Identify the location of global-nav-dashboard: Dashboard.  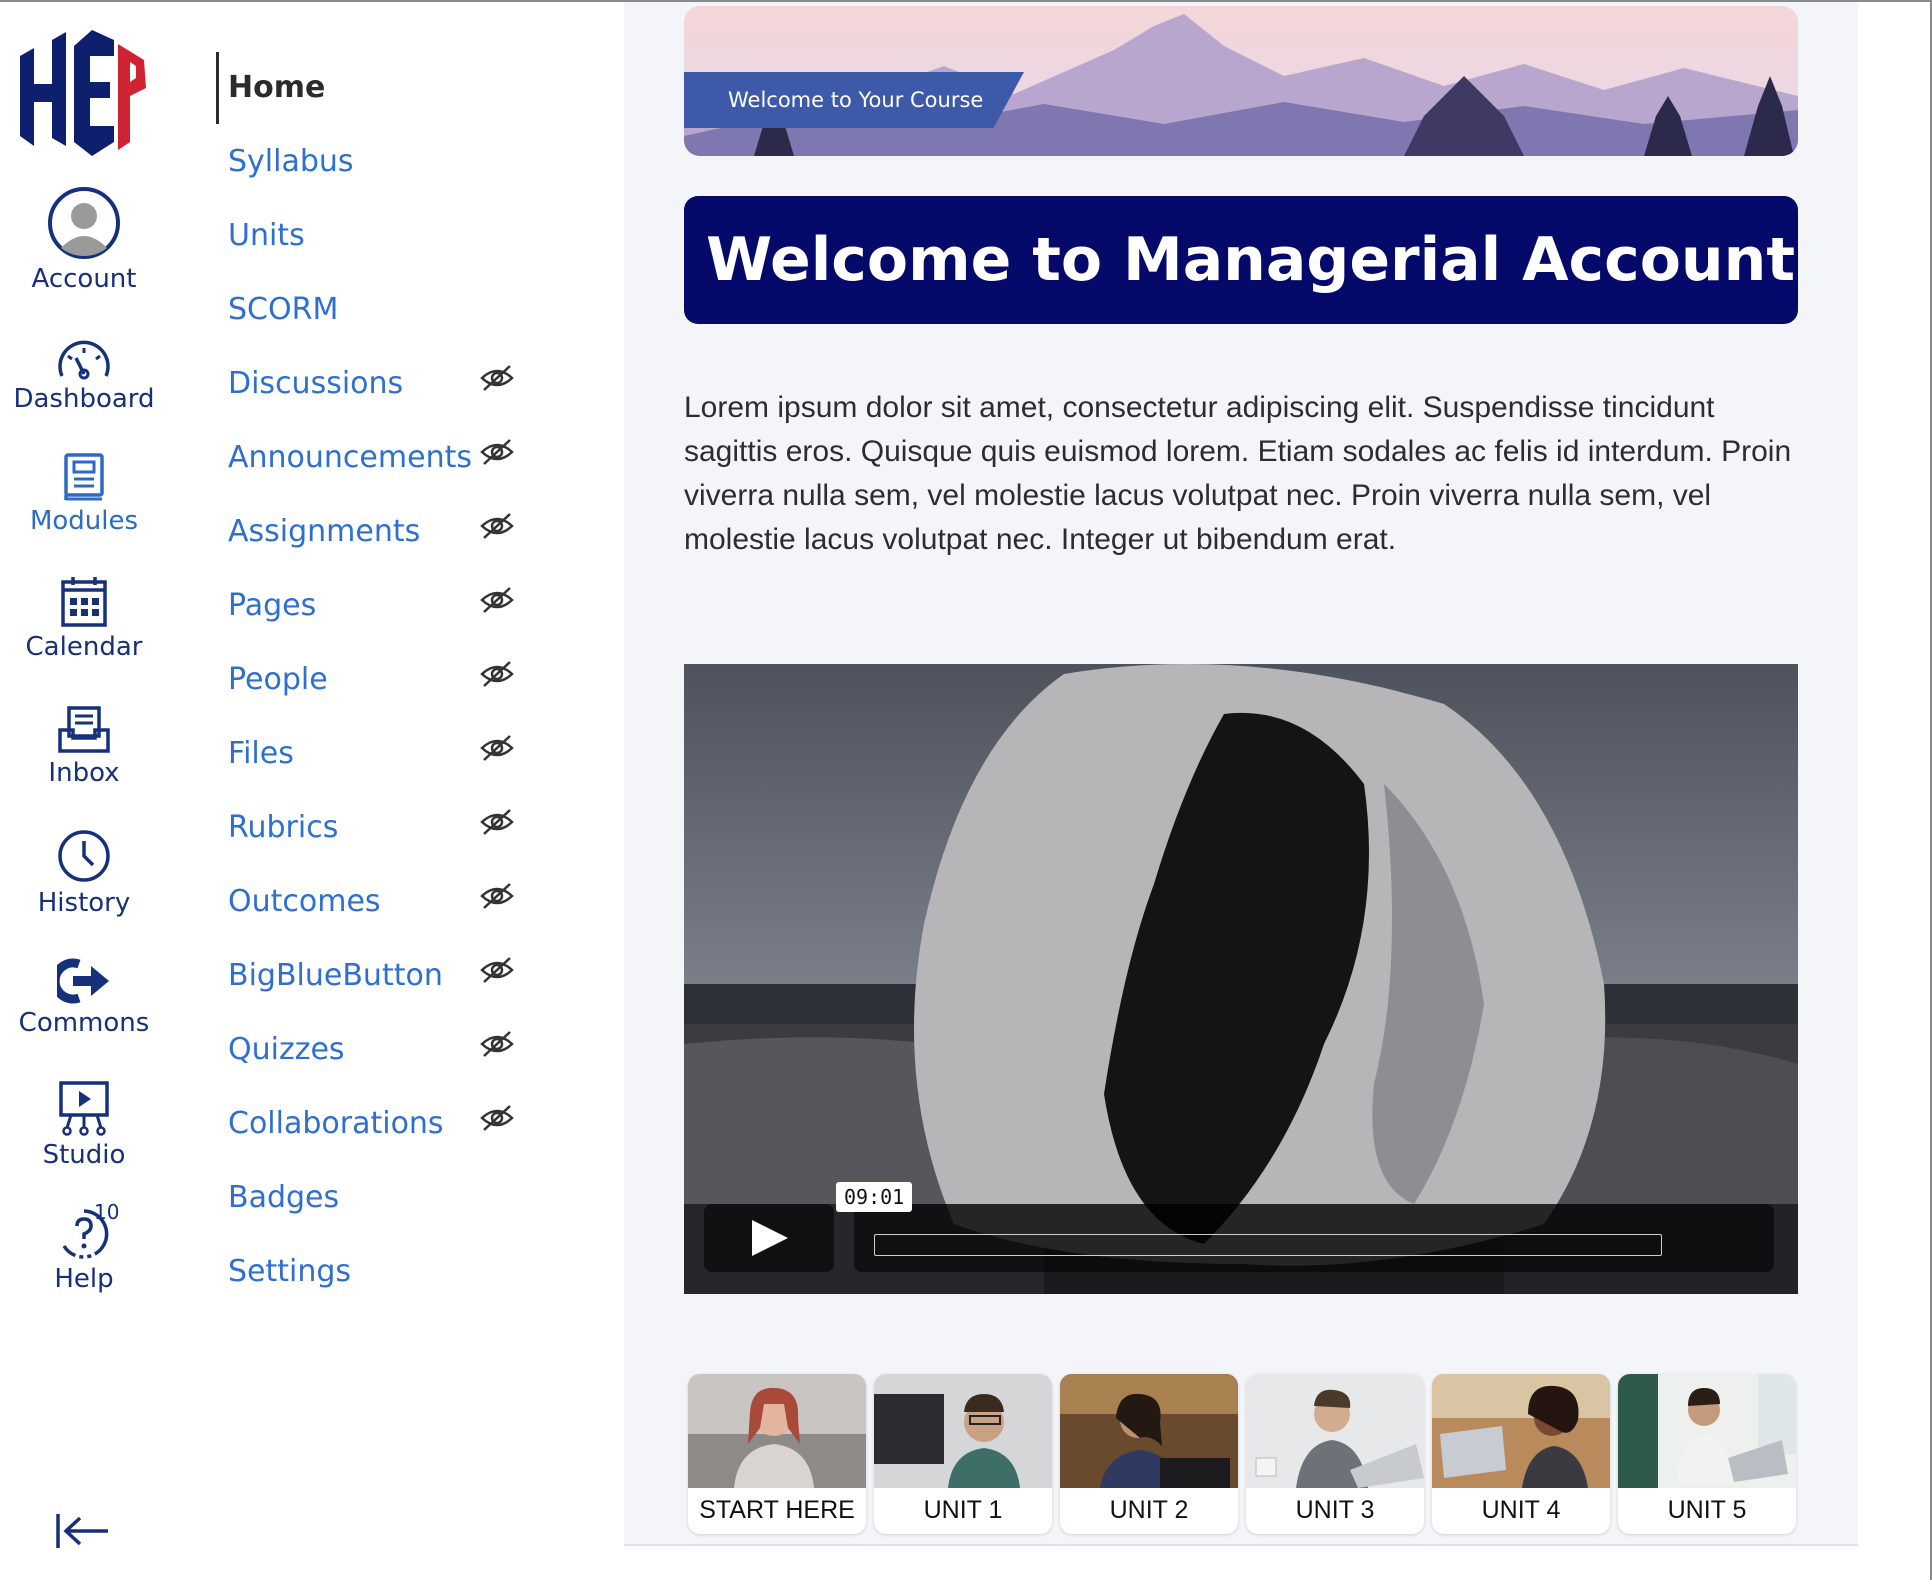
(84, 377).